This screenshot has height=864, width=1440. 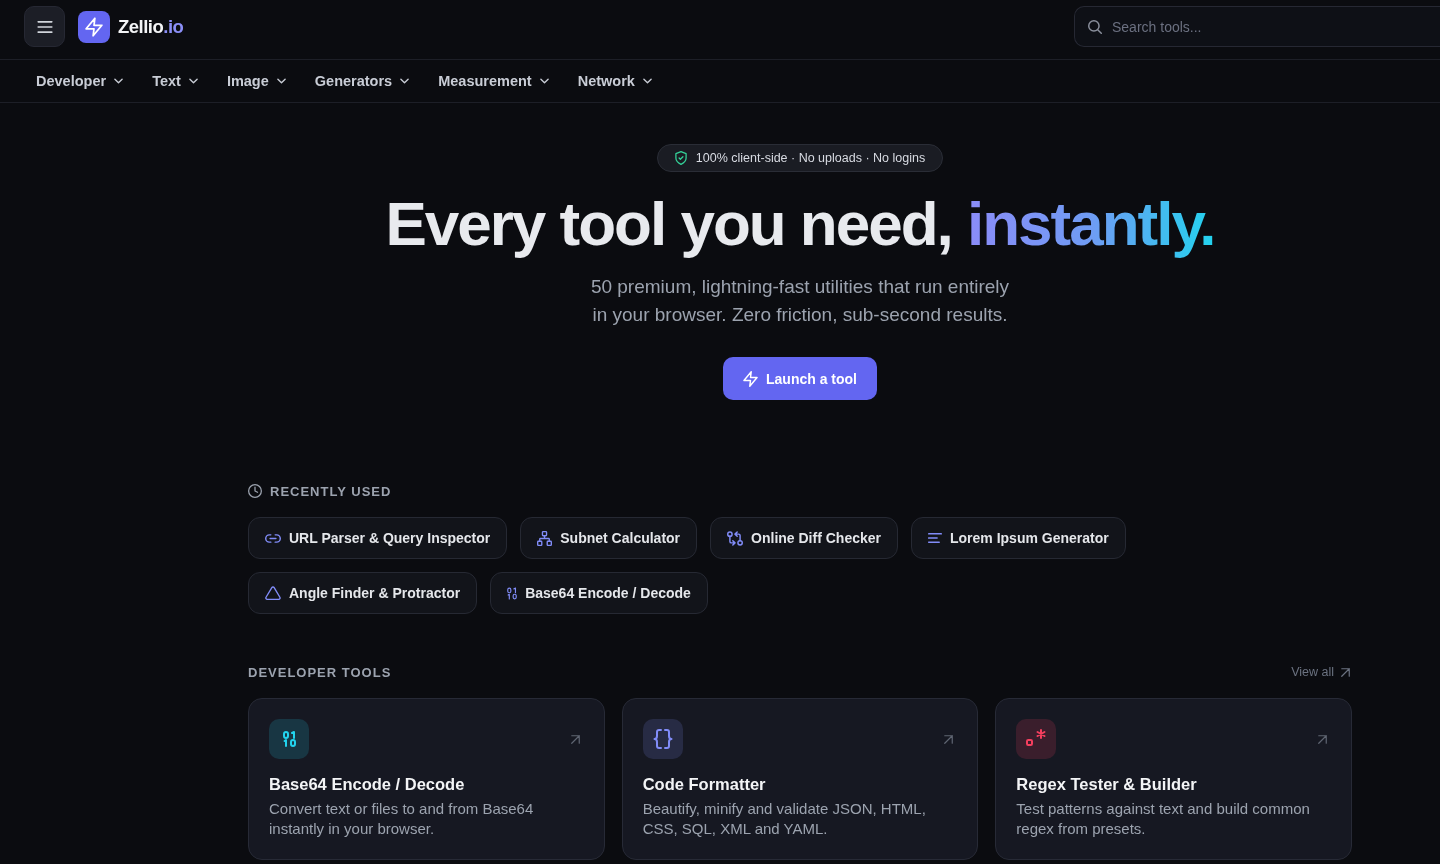 I want to click on card-title: Code Formatter, so click(x=704, y=784).